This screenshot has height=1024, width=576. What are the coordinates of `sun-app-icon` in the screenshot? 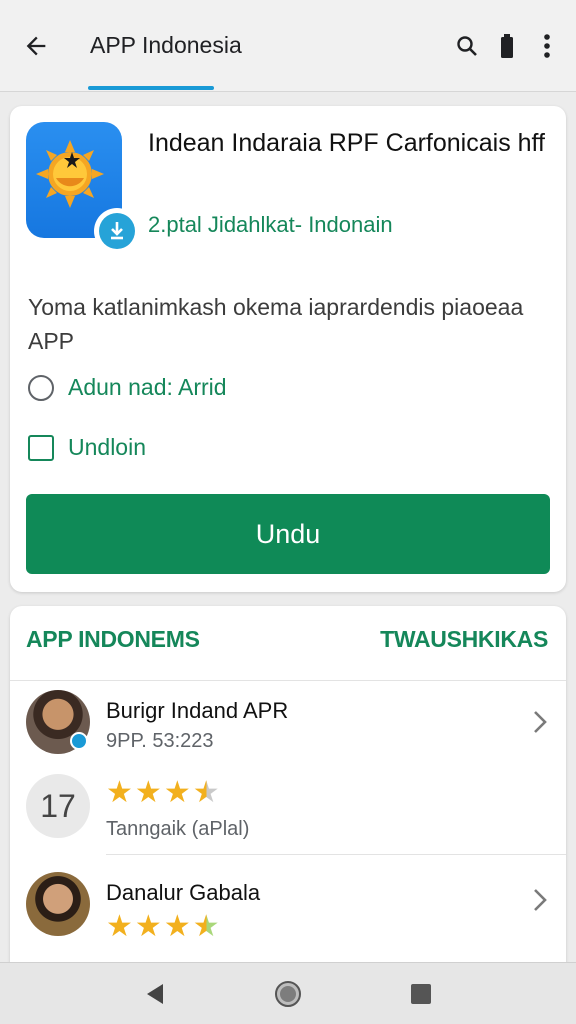 It's located at (83, 188).